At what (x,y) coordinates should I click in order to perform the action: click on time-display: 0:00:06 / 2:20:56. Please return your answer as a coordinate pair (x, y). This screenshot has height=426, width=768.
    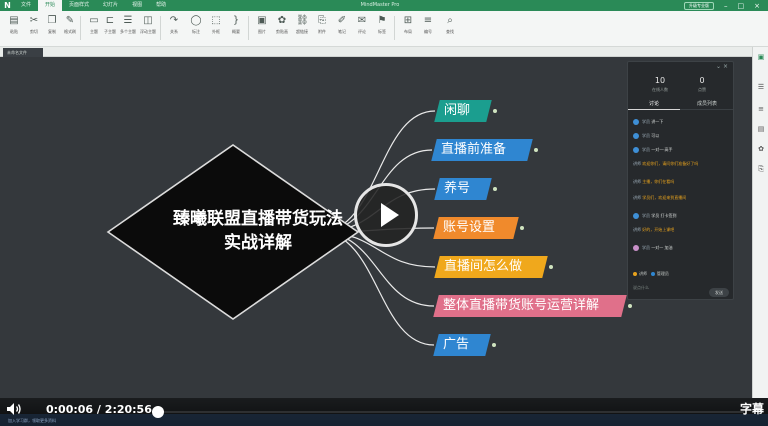
    Looking at the image, I should click on (99, 409).